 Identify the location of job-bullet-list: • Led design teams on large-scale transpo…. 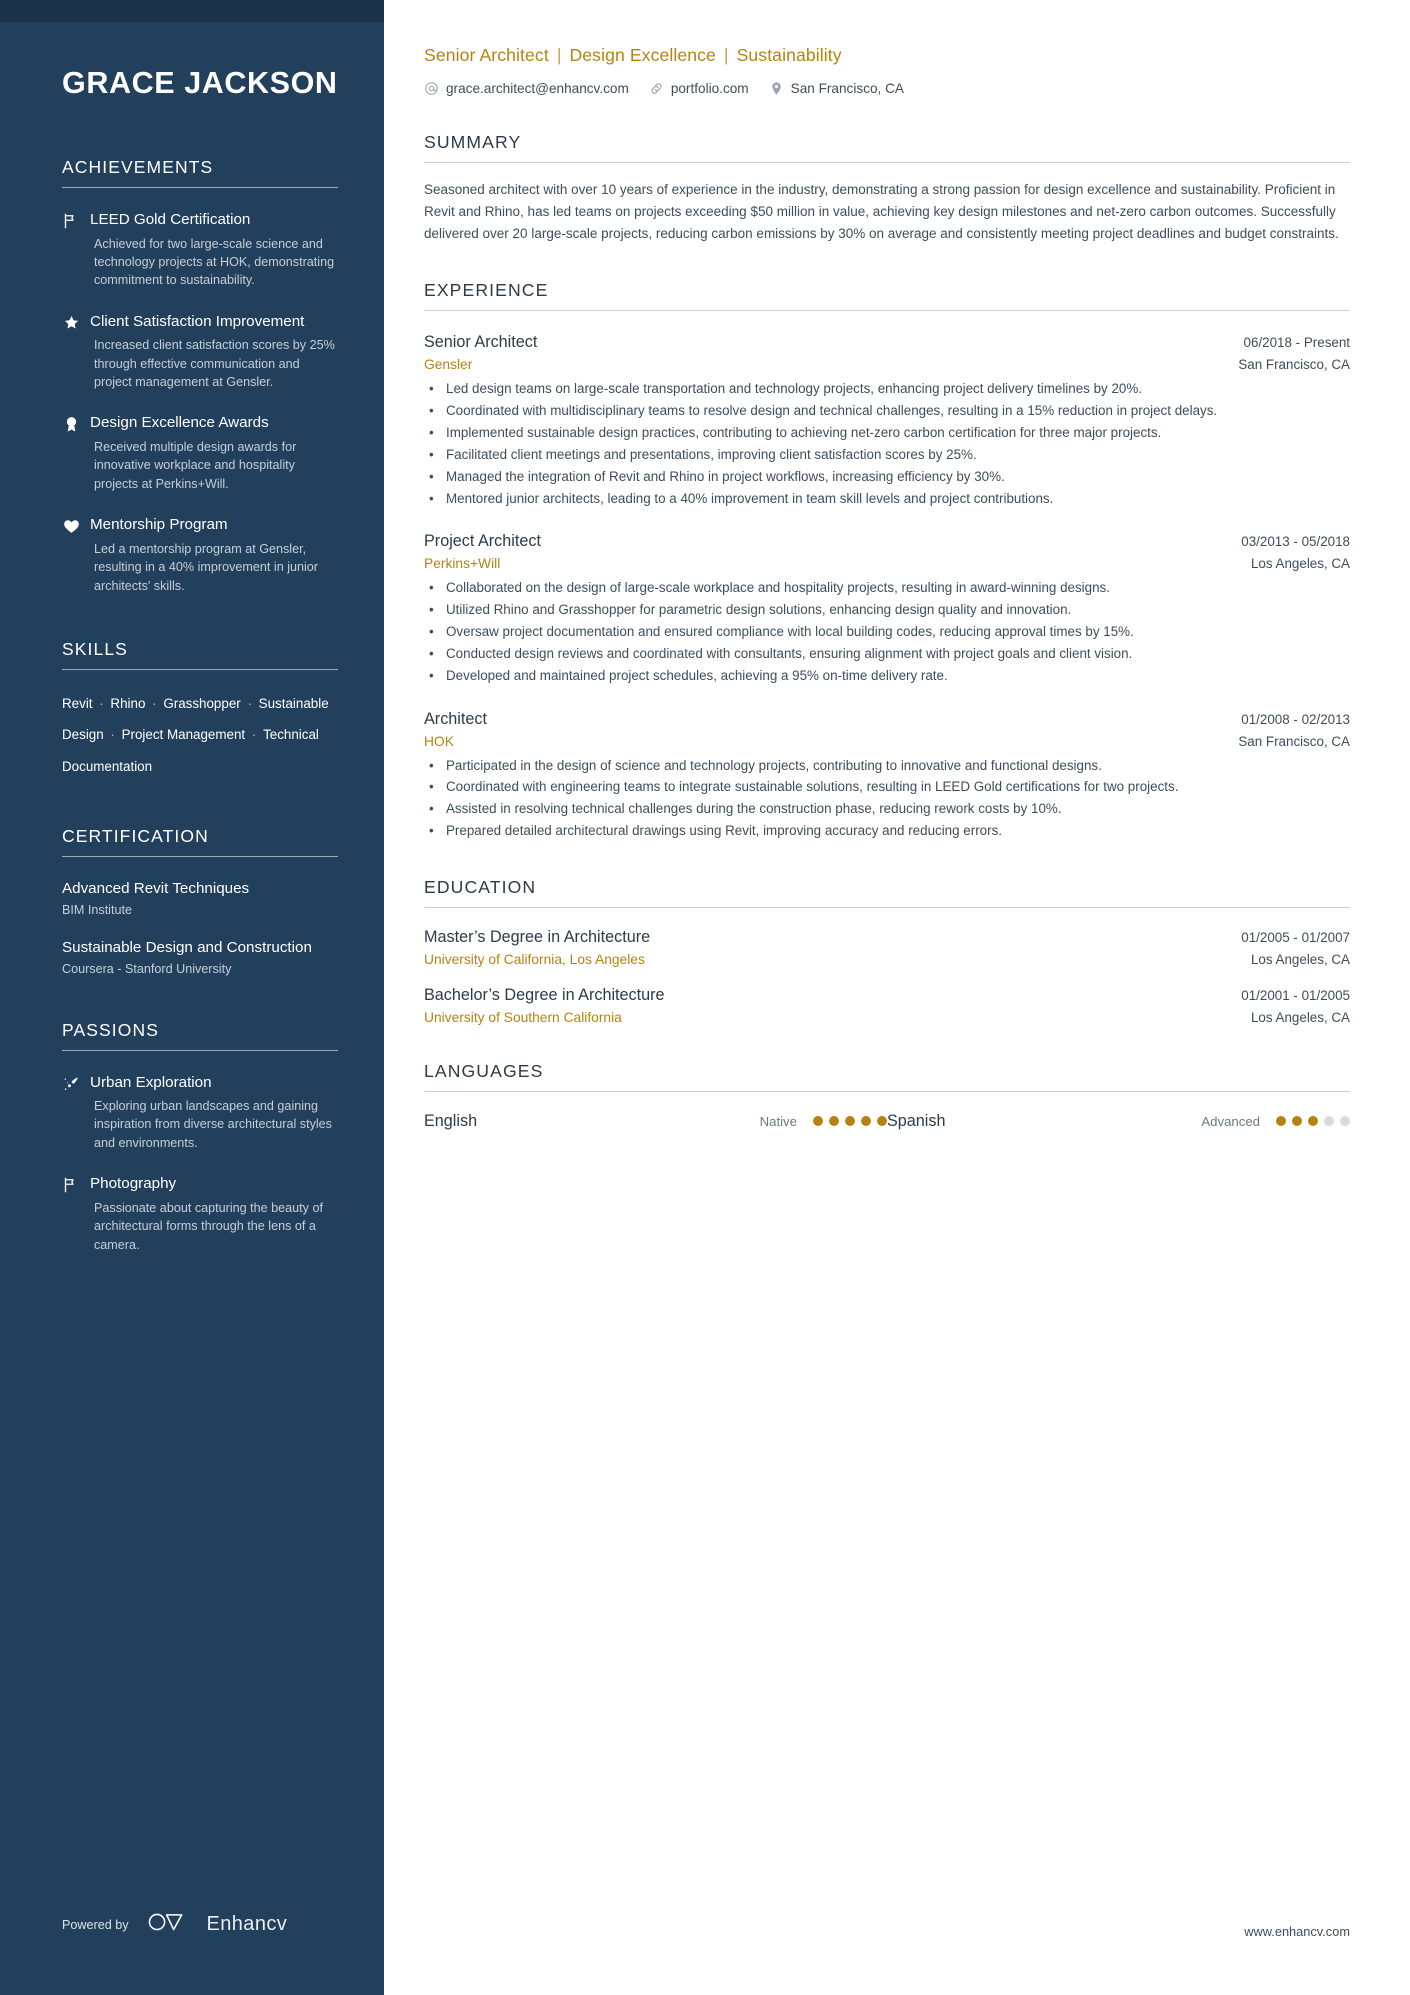
(887, 443).